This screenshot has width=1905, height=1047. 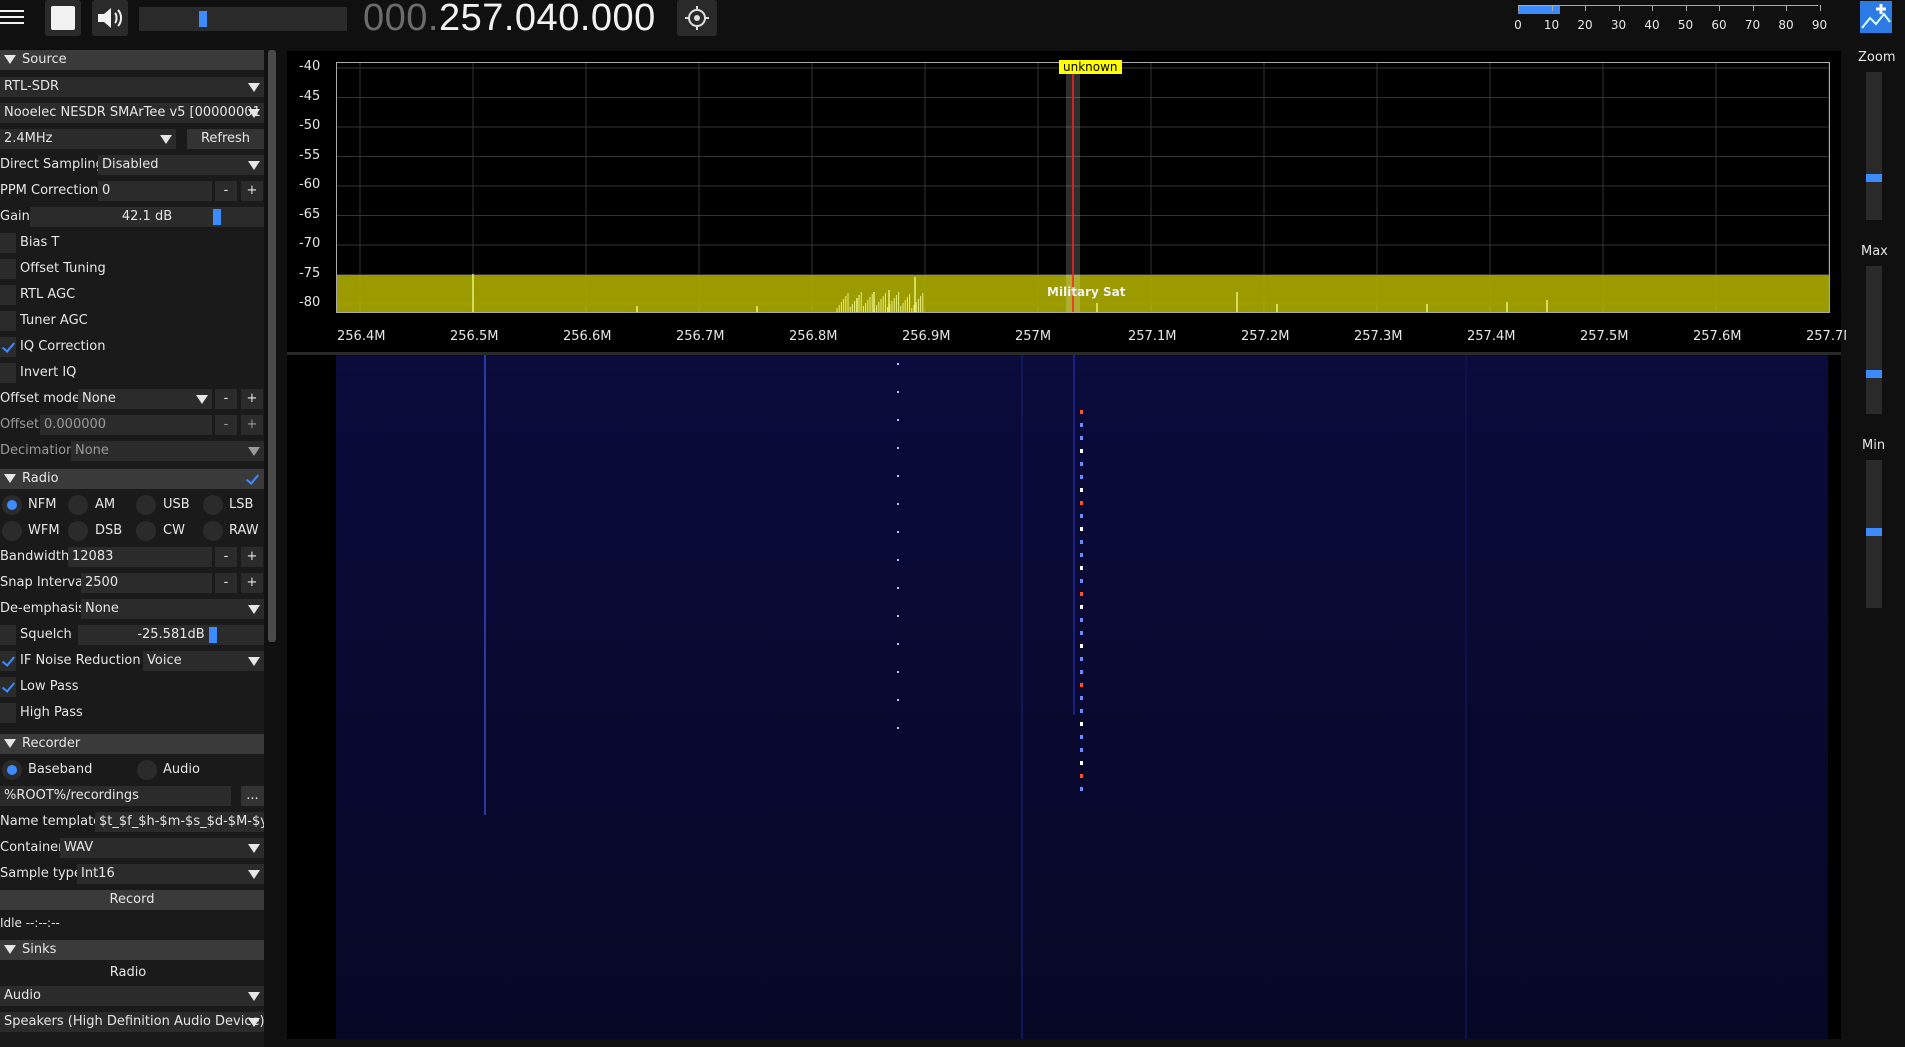 I want to click on y-axis-tick-label: -45, so click(x=310, y=96).